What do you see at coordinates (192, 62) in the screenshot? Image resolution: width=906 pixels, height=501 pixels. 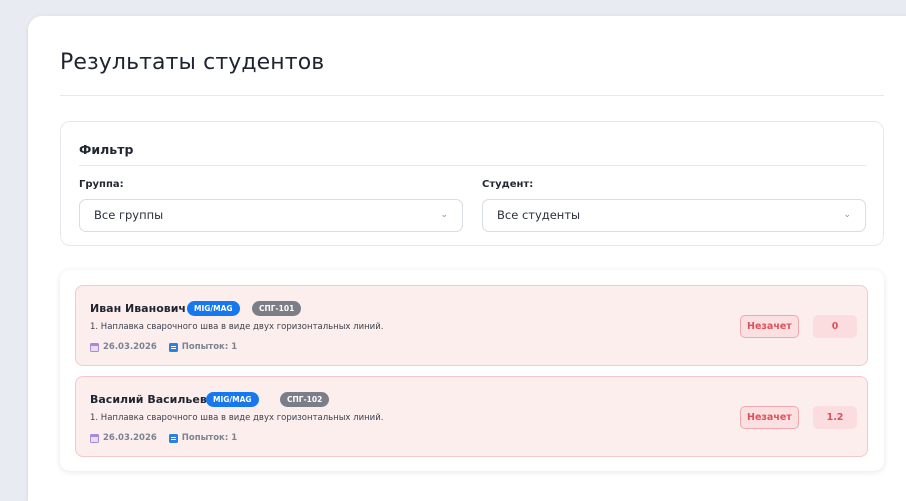 I see `page-title: Результаты студентов` at bounding box center [192, 62].